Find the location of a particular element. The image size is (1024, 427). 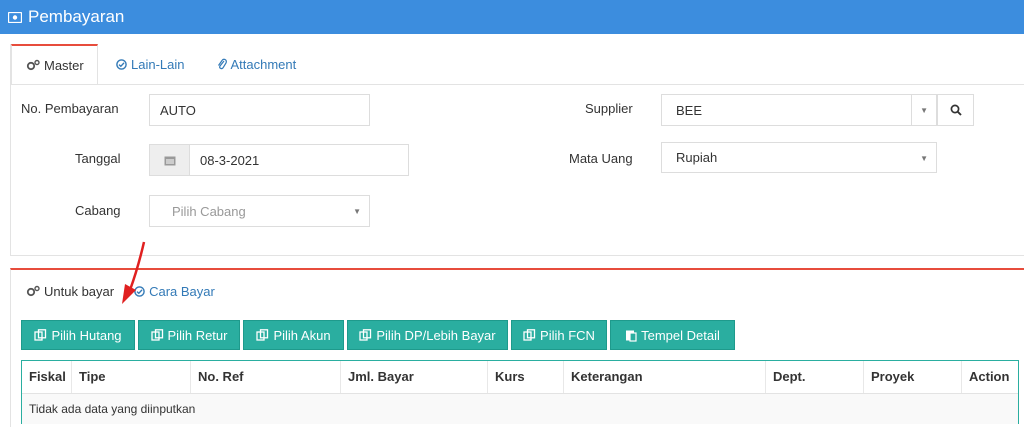

tab-cara-bayar-label: Cara Bayar is located at coordinates (182, 291).